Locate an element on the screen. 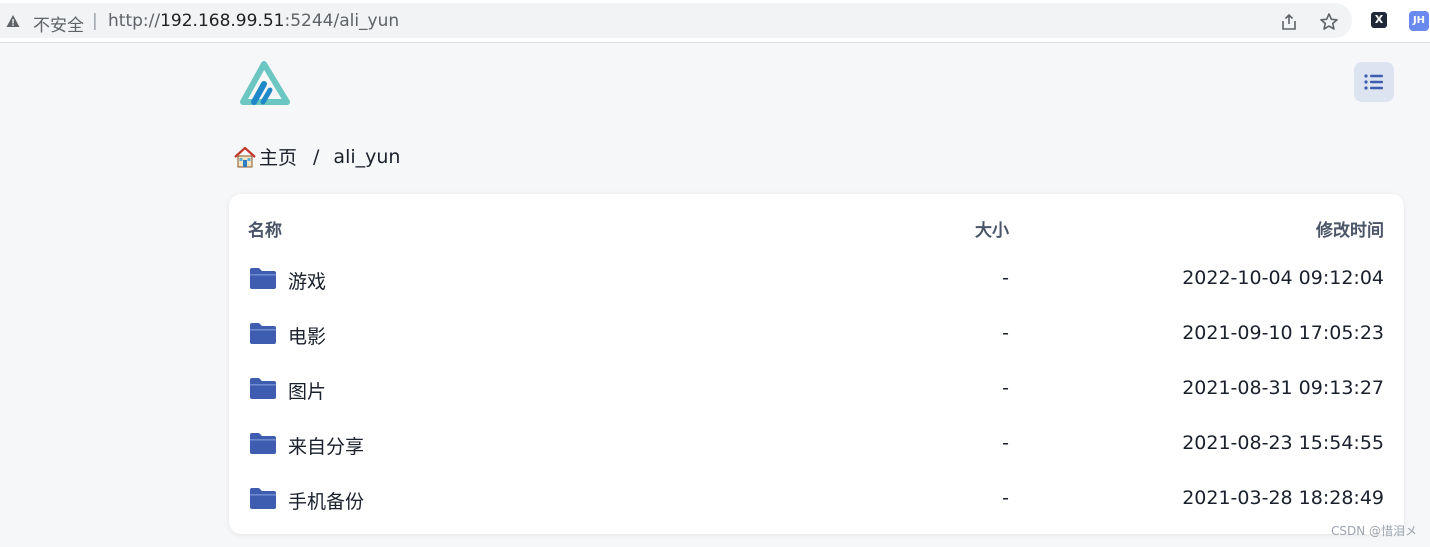 The width and height of the screenshot is (1430, 547). file-modified: 2022-10-04 09:12:04 is located at coordinates (1283, 278).